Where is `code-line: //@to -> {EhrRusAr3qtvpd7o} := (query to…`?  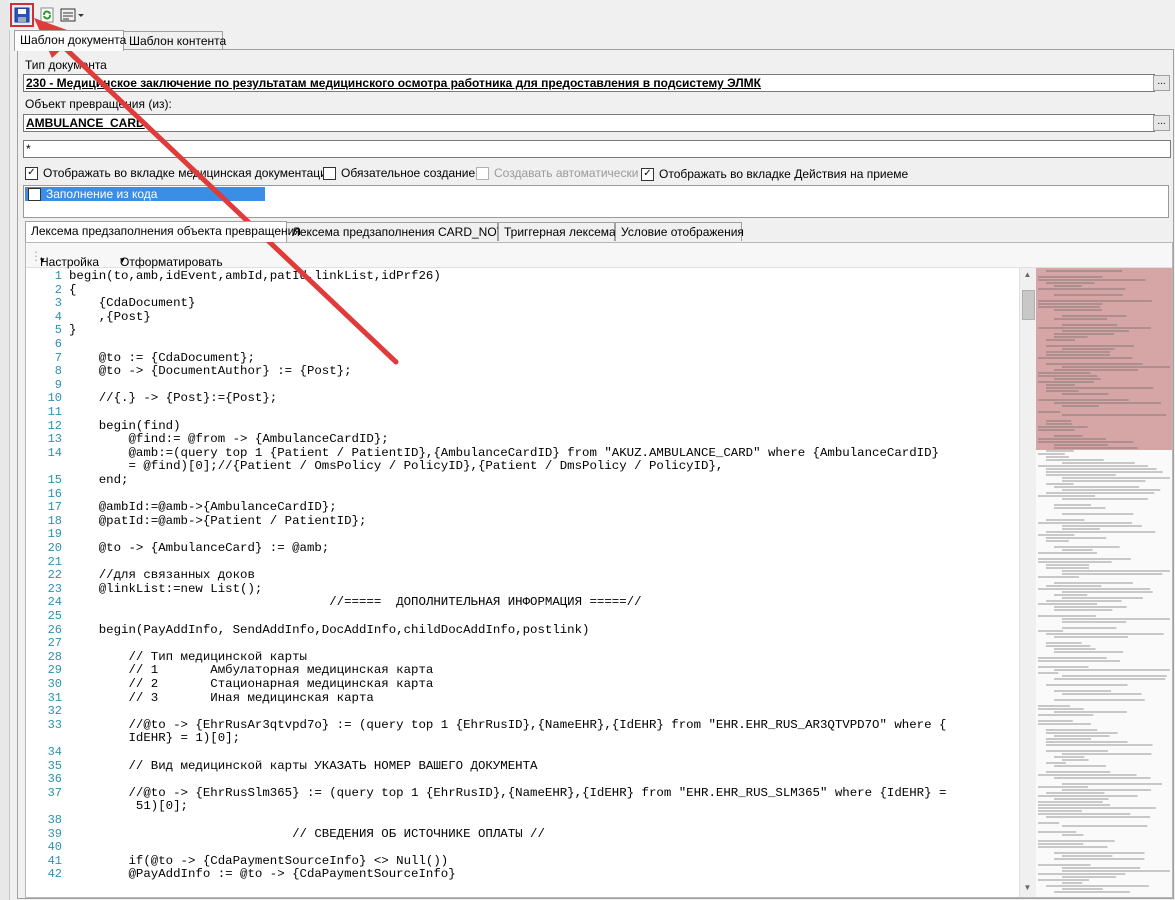 code-line: //@to -> {EhrRusAr3qtvpd7o} := (query to… is located at coordinates (507, 725).